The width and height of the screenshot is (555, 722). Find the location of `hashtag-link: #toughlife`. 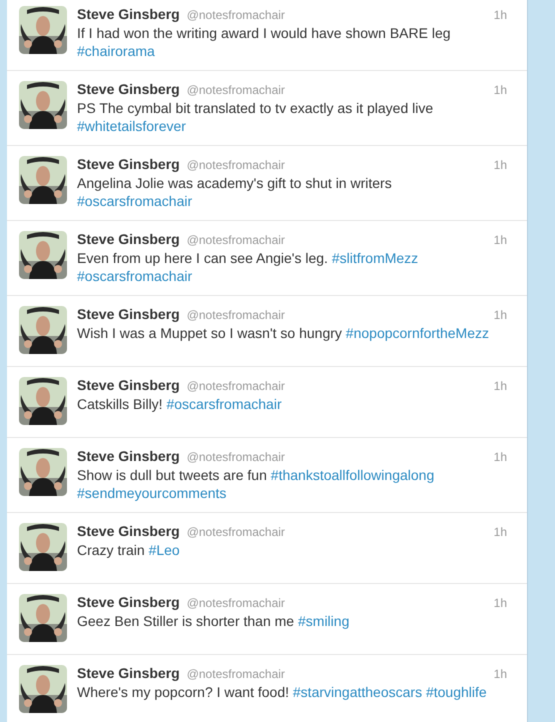

hashtag-link: #toughlife is located at coordinates (456, 692).